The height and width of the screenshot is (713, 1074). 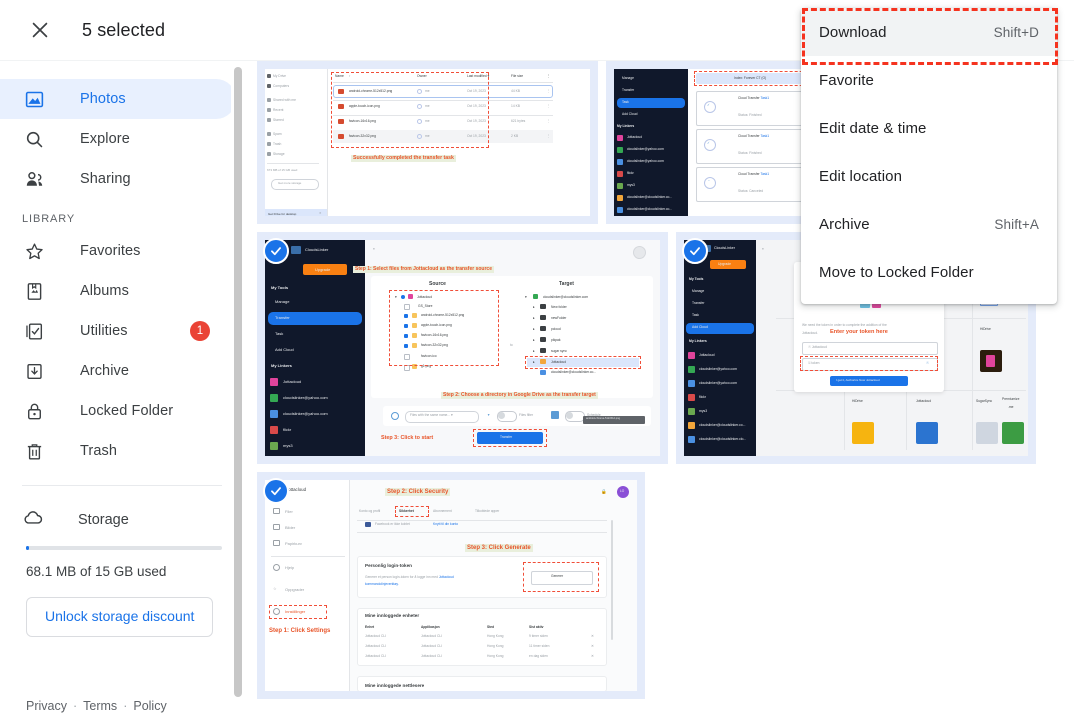 What do you see at coordinates (104, 331) in the screenshot?
I see `sidebar-item-label: Utilities` at bounding box center [104, 331].